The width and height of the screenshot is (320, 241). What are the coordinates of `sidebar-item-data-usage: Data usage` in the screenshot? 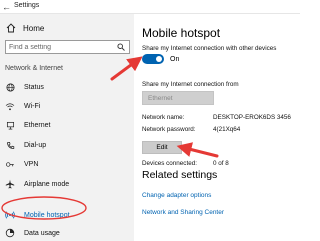 It's located at (67, 233).